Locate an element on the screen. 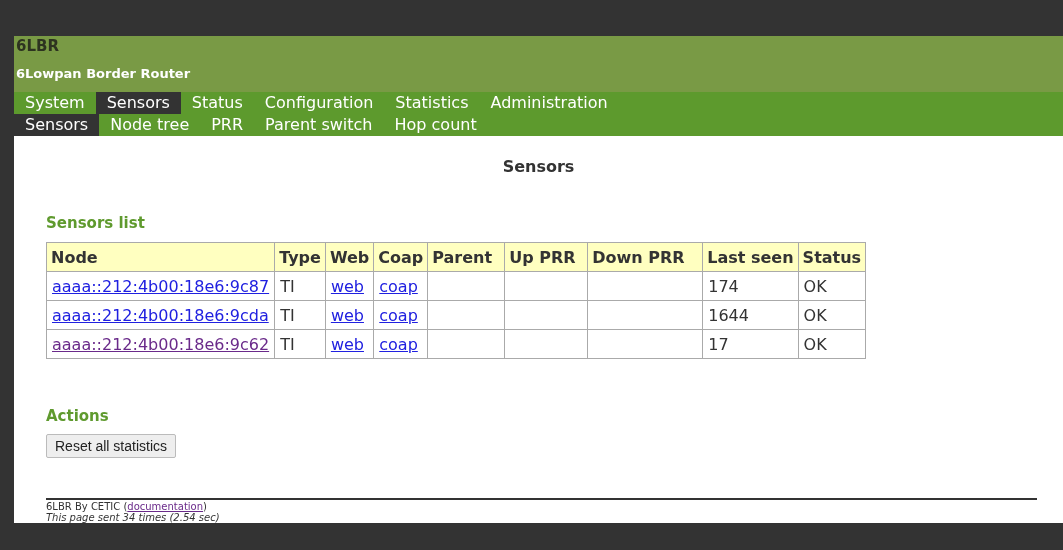 This screenshot has width=1063, height=550. column-header: Node is located at coordinates (160, 257).